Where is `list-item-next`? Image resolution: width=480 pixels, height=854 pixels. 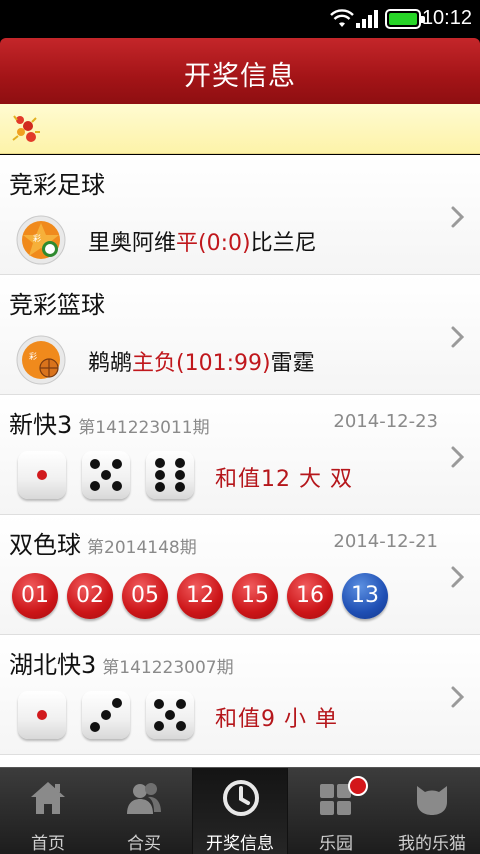 list-item-next is located at coordinates (240, 761).